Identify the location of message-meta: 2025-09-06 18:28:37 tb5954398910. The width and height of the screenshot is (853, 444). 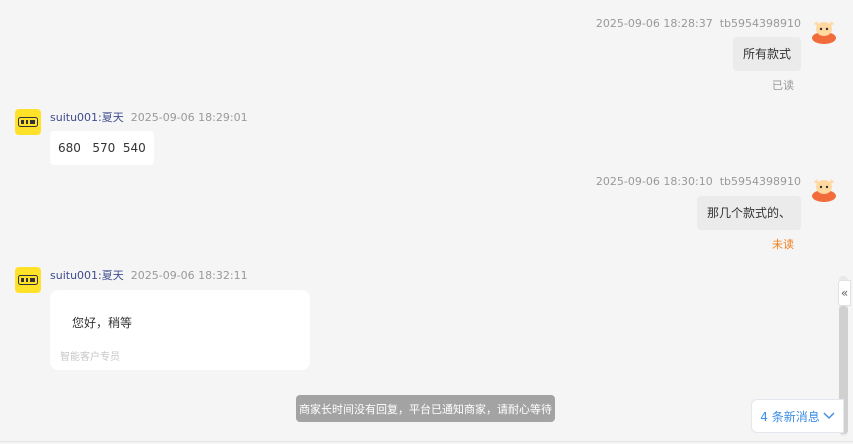
(698, 23).